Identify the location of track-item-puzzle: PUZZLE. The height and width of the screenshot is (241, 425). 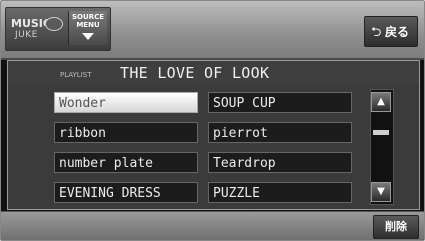
(280, 192).